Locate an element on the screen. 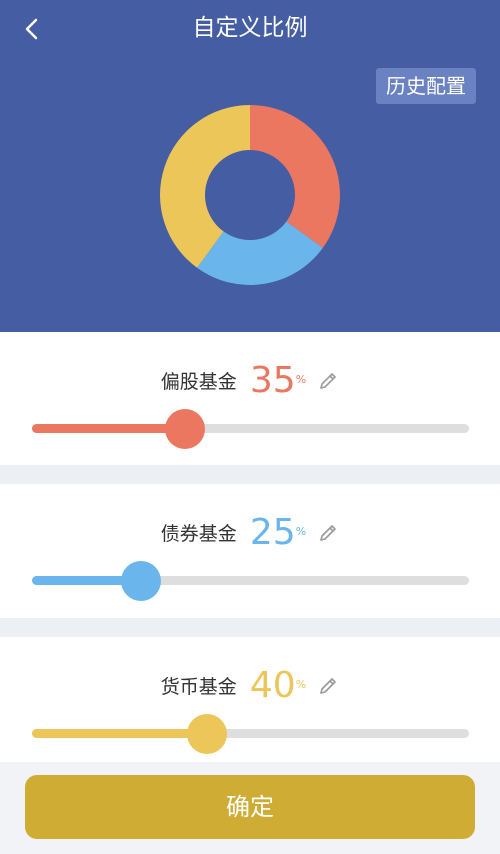 The width and height of the screenshot is (500, 854). fund-percent: 25% is located at coordinates (278, 532).